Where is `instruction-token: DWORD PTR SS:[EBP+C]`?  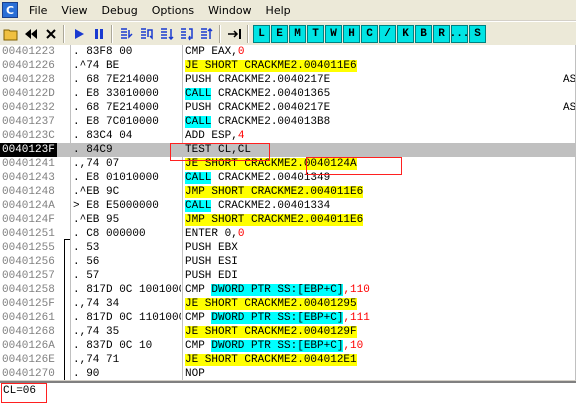 instruction-token: DWORD PTR SS:[EBP+C] is located at coordinates (277, 318).